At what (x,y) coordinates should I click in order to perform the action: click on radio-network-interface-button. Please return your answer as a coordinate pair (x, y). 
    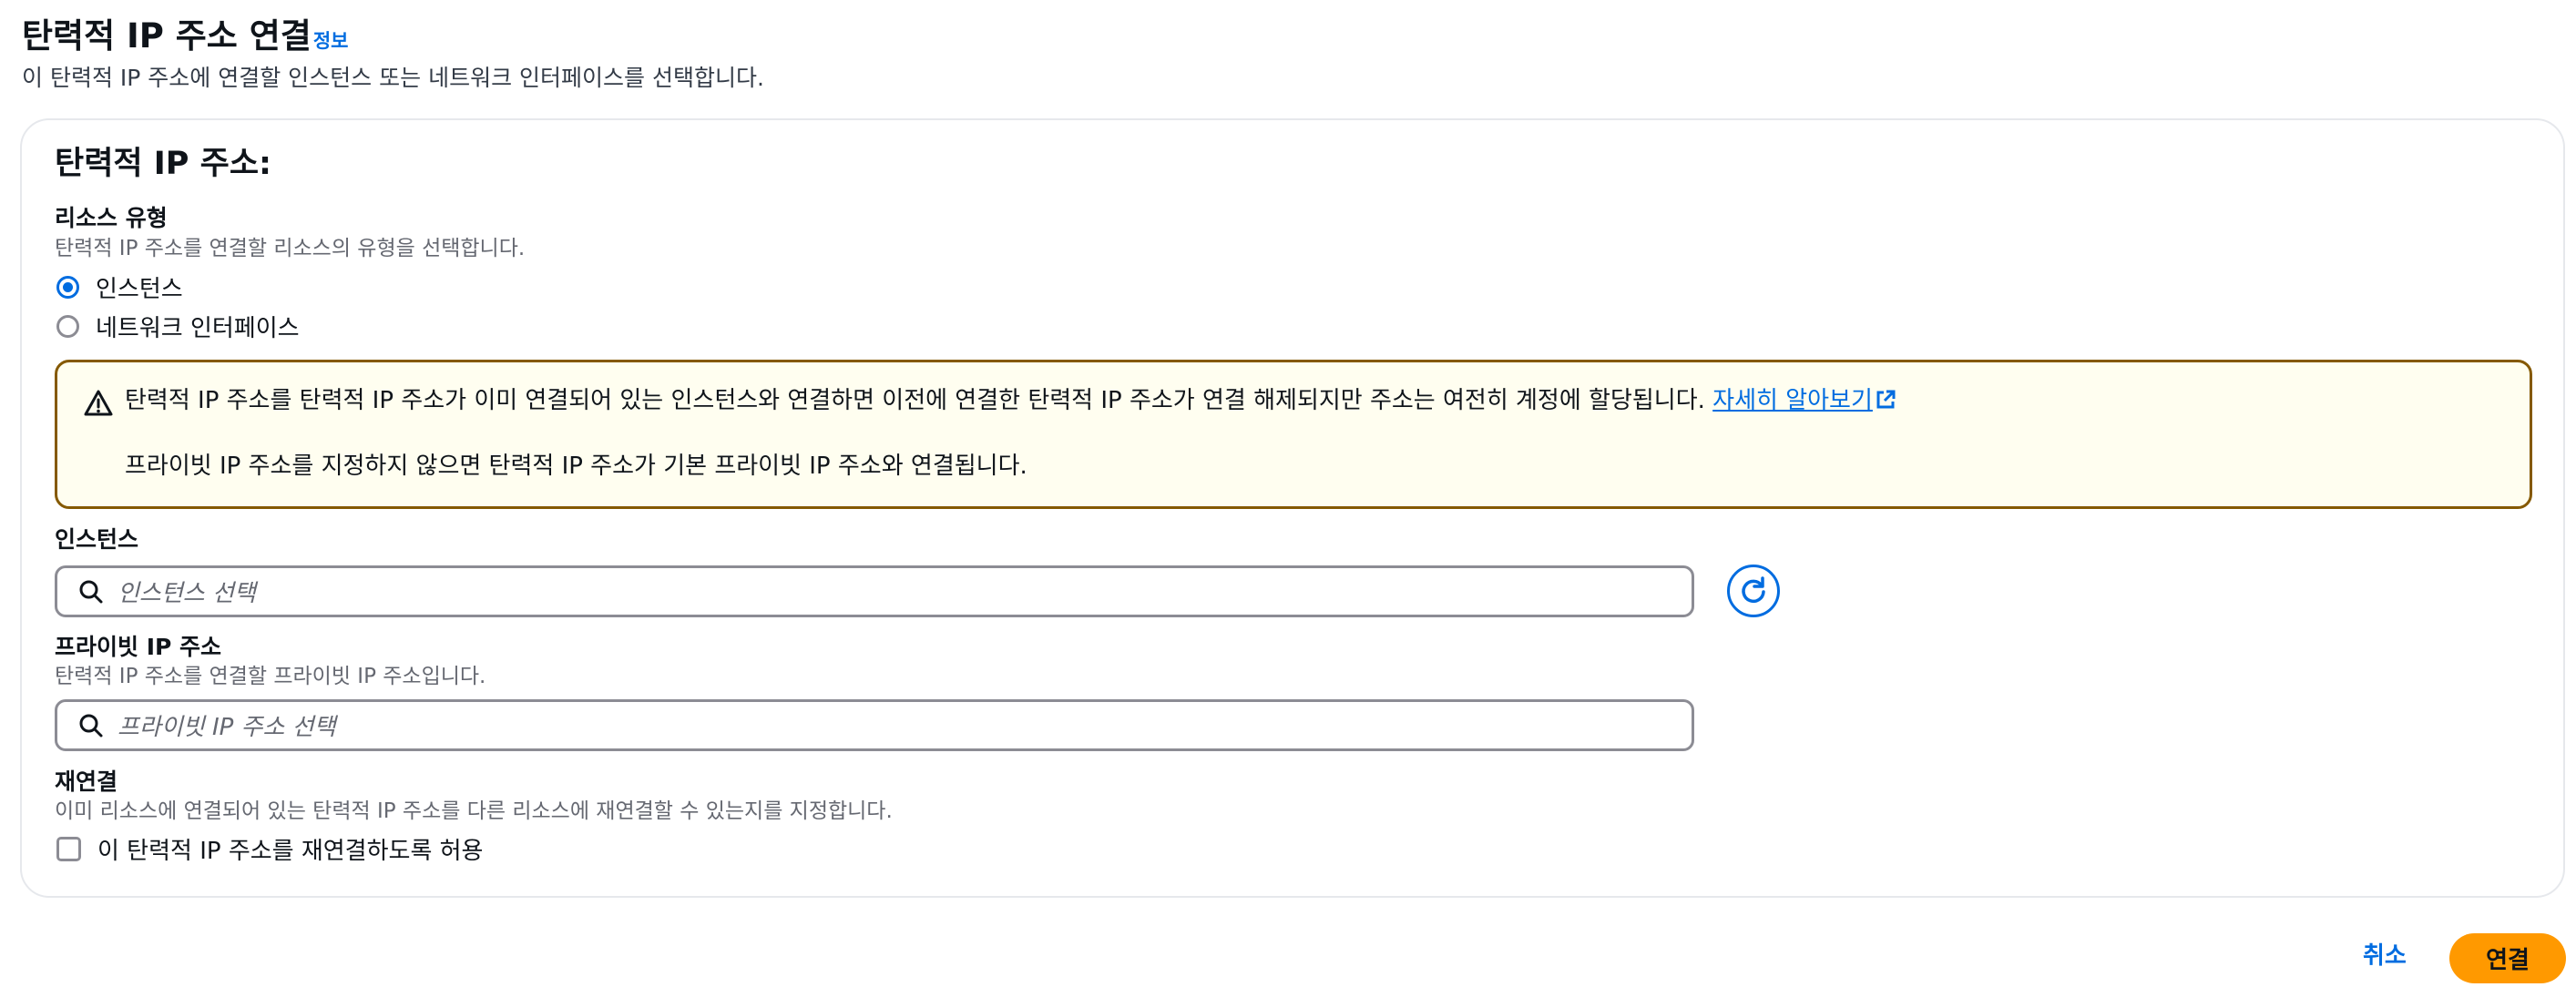
    Looking at the image, I should click on (67, 326).